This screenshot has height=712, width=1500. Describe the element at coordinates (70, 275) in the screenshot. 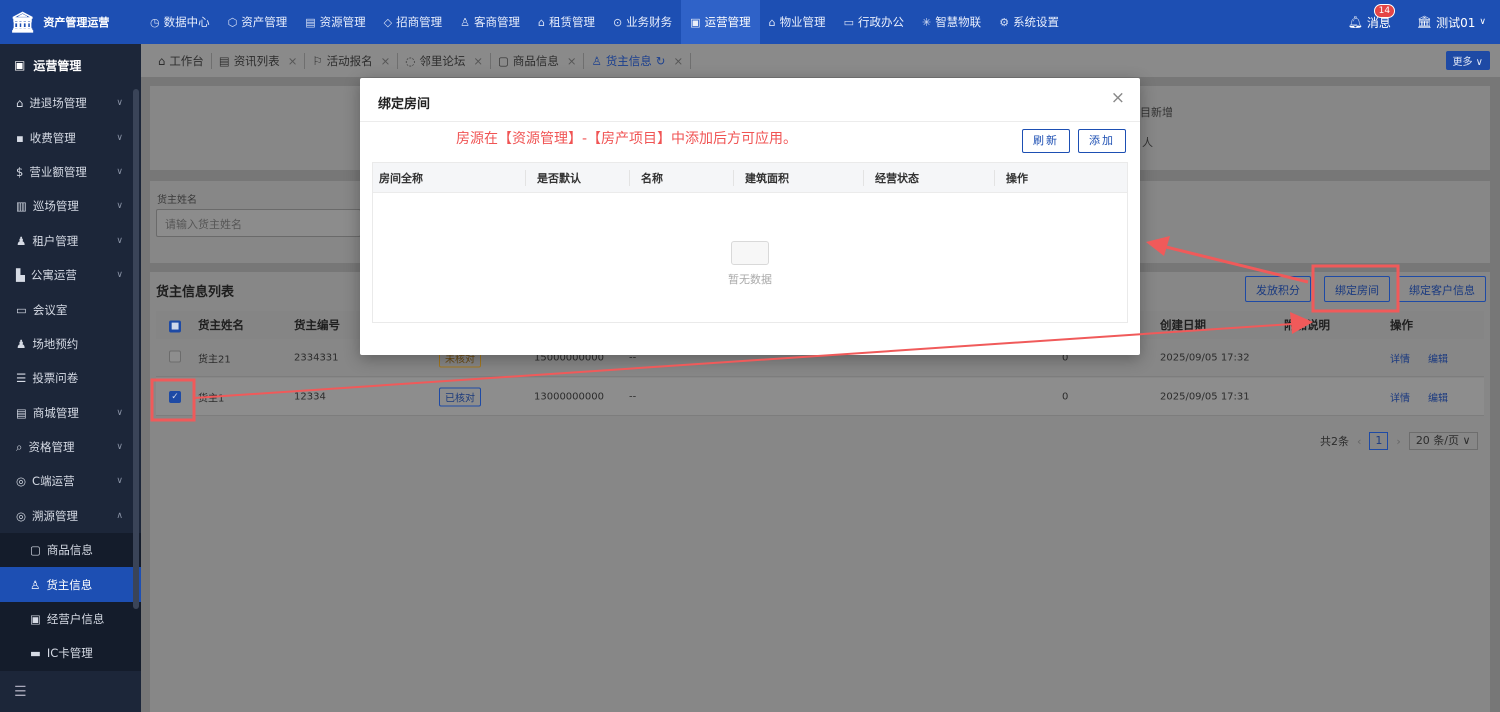

I see `sidebar-item-apartment: ▙ 公寓运营 ∨` at that location.